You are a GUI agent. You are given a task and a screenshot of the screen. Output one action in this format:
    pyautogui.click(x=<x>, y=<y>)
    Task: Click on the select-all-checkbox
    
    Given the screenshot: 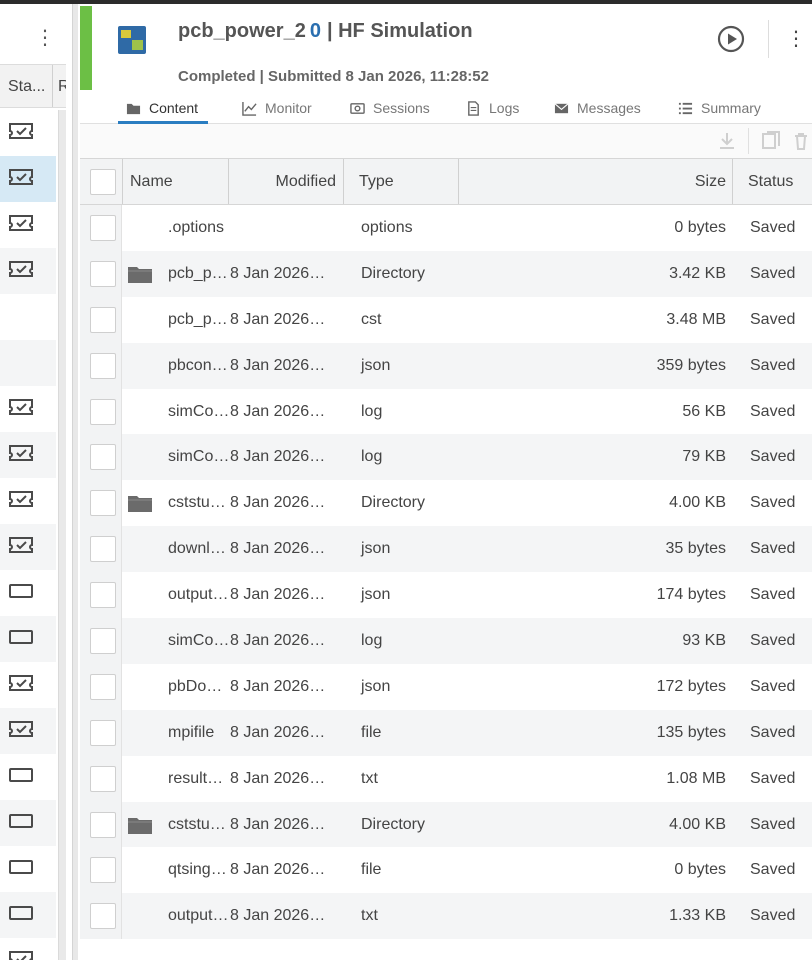 What is the action you would take?
    pyautogui.click(x=103, y=181)
    